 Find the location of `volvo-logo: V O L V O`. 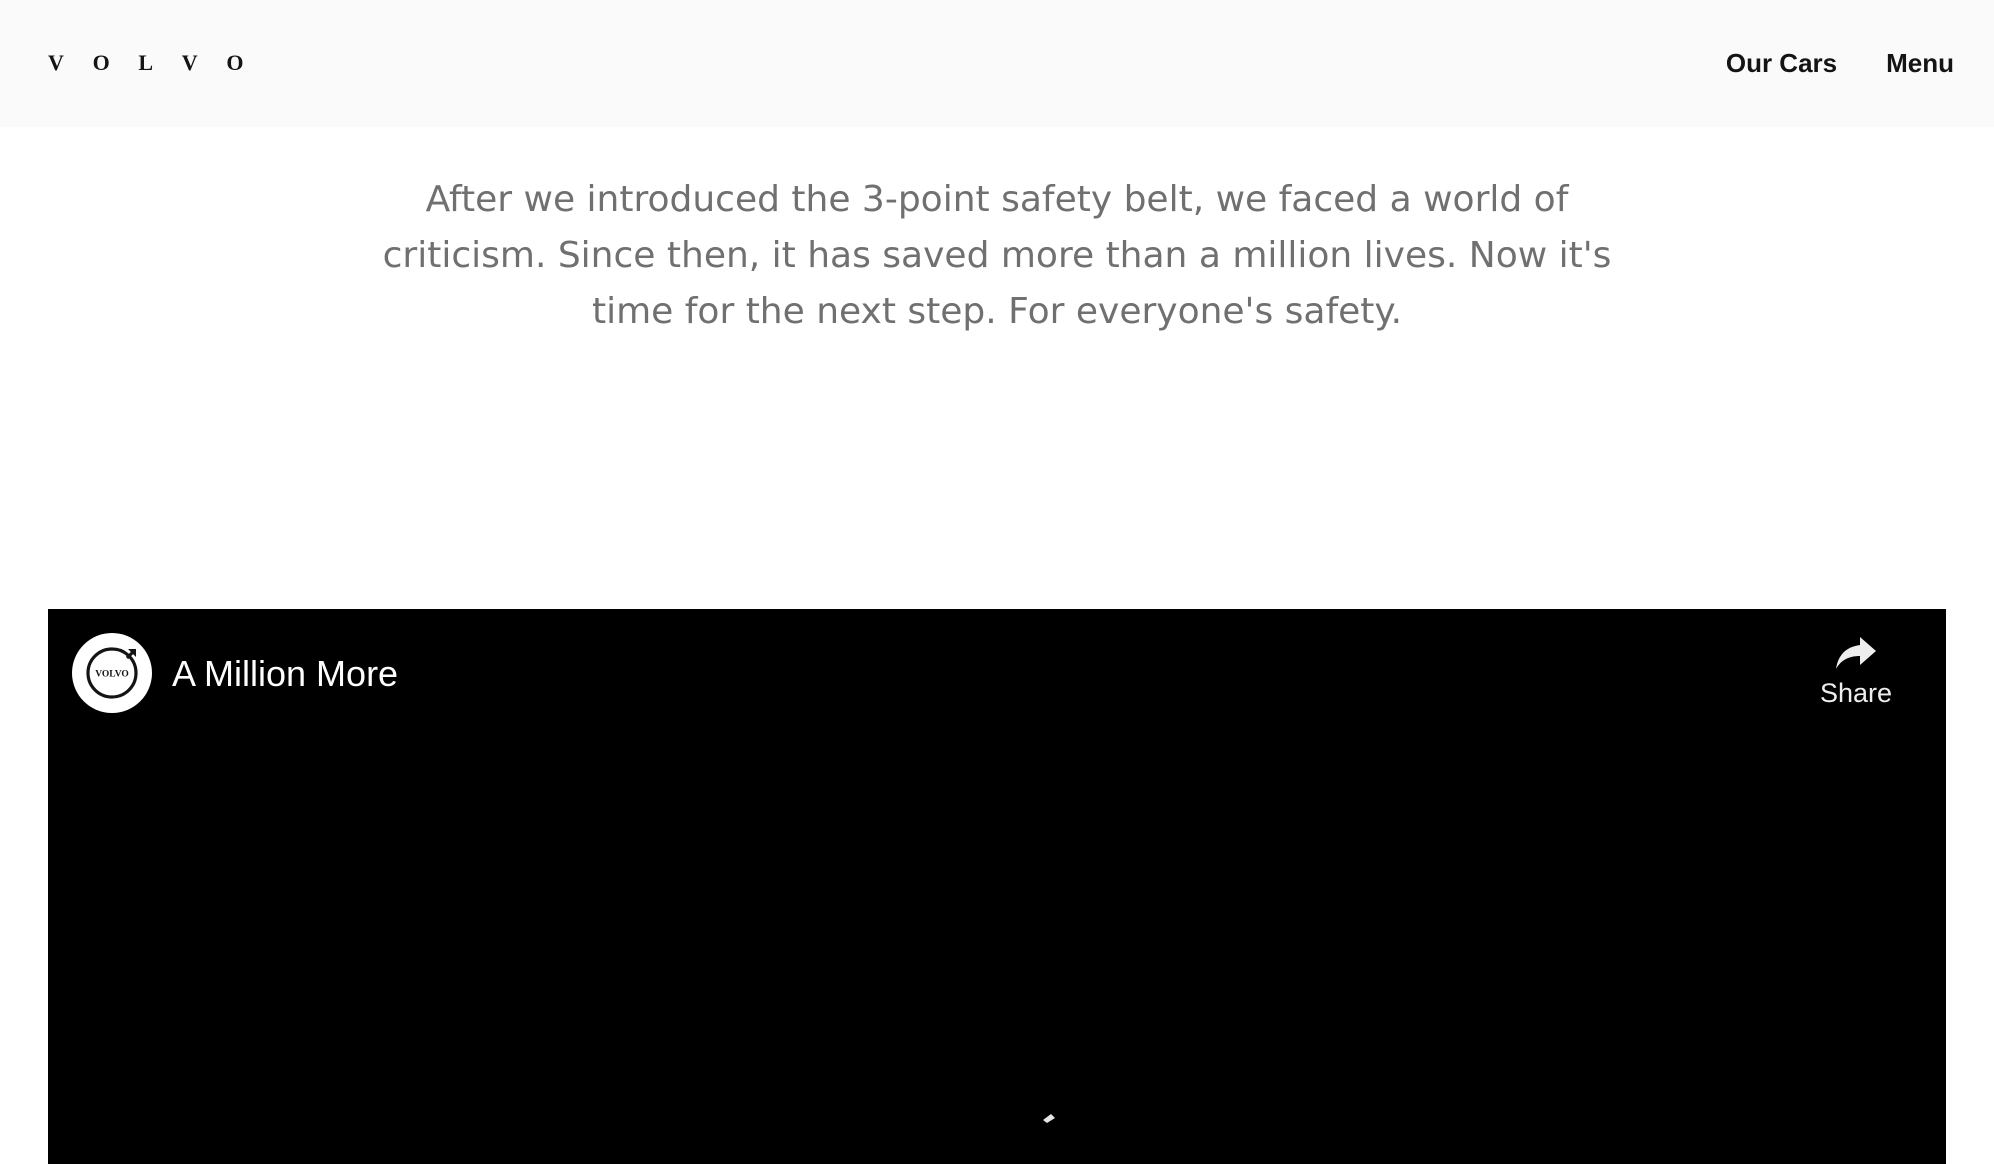

volvo-logo: V O L V O is located at coordinates (146, 63).